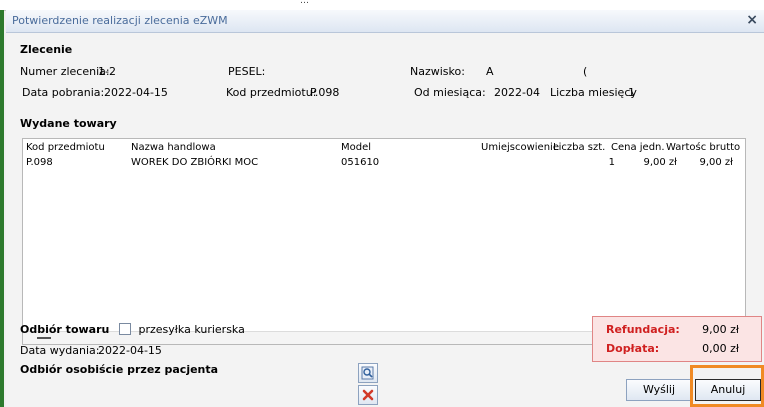  Describe the element at coordinates (325, 92) in the screenshot. I see `item-code-value: P.098` at that location.